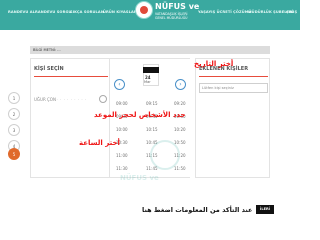  Describe the element at coordinates (218, 88) in the screenshot. I see `added-people-text: Lütfen kişi seçiniz` at that location.